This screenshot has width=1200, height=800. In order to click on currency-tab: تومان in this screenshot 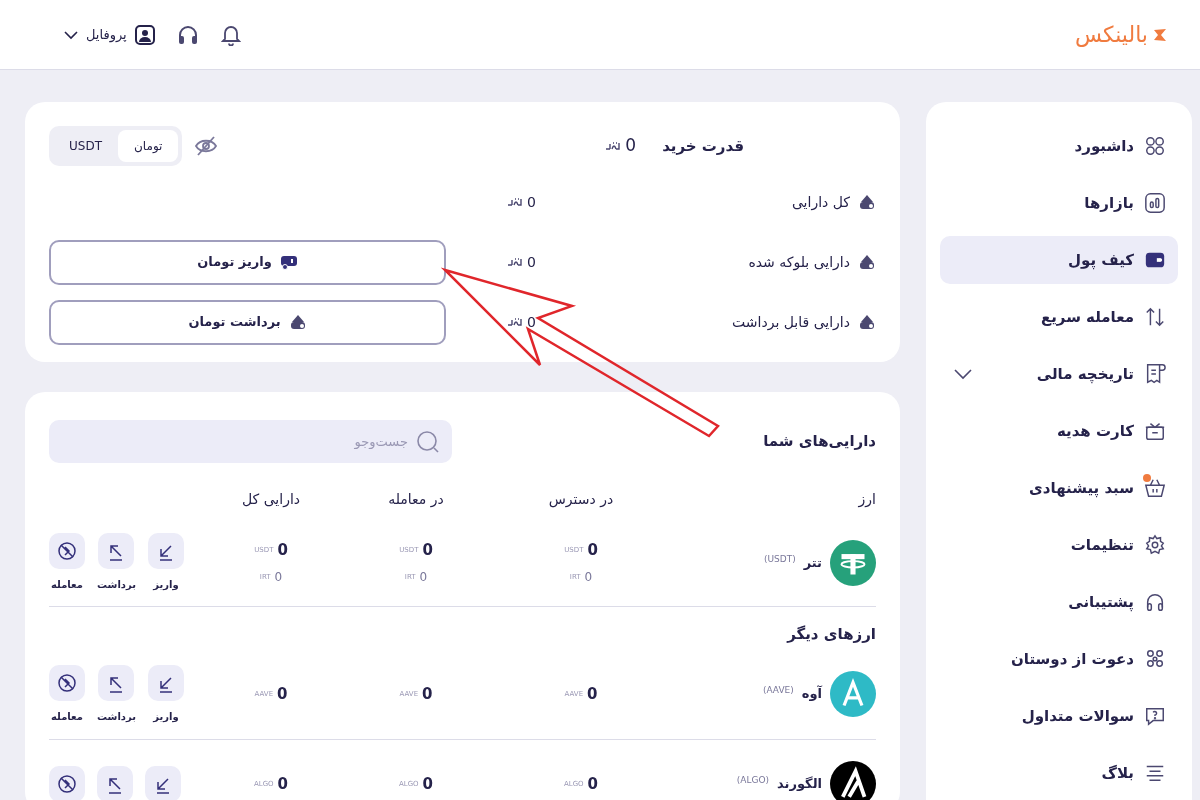, I will do `click(148, 146)`.